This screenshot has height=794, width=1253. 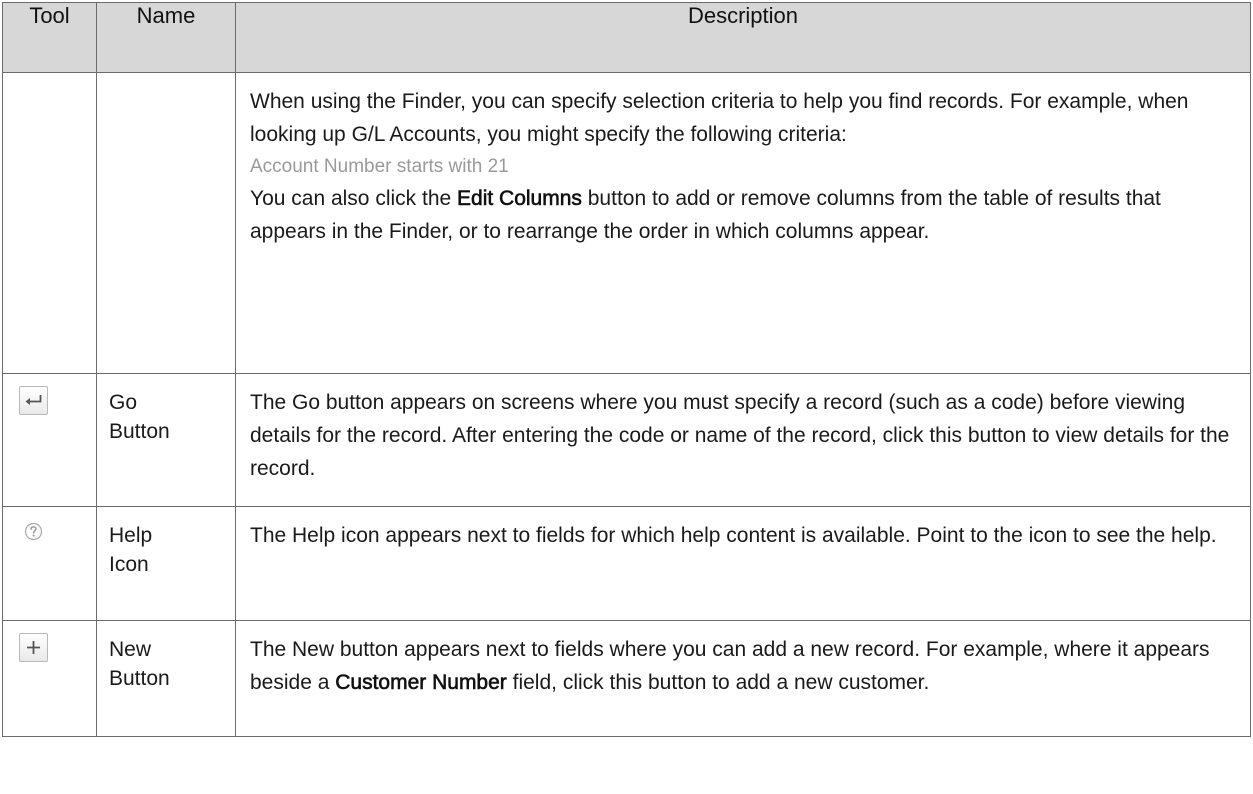 I want to click on header-tool: Tool, so click(x=49, y=37).